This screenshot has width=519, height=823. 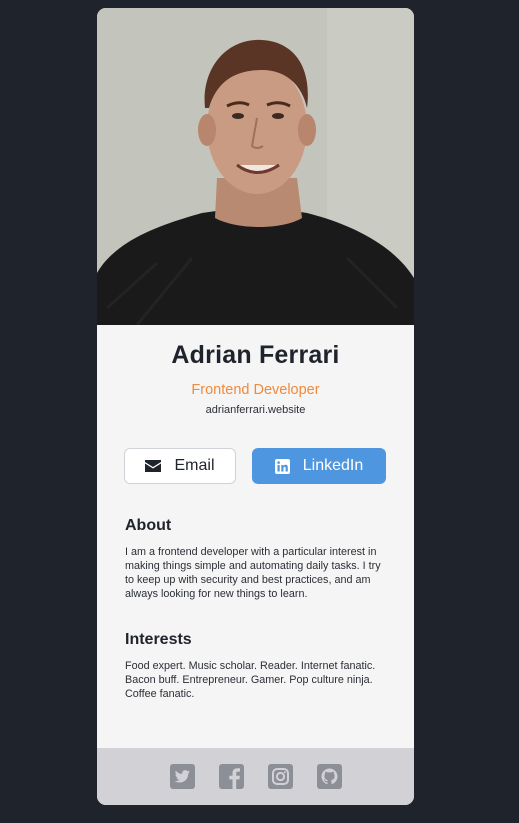 I want to click on about-heading: About, so click(x=148, y=525).